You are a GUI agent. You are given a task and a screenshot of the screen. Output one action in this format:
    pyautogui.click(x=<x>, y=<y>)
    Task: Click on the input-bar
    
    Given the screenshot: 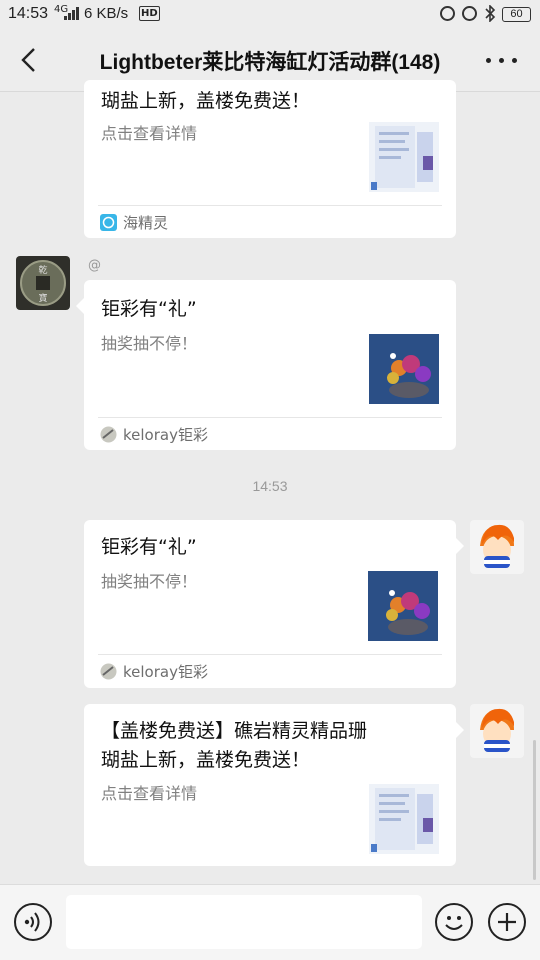 What is the action you would take?
    pyautogui.click(x=270, y=922)
    